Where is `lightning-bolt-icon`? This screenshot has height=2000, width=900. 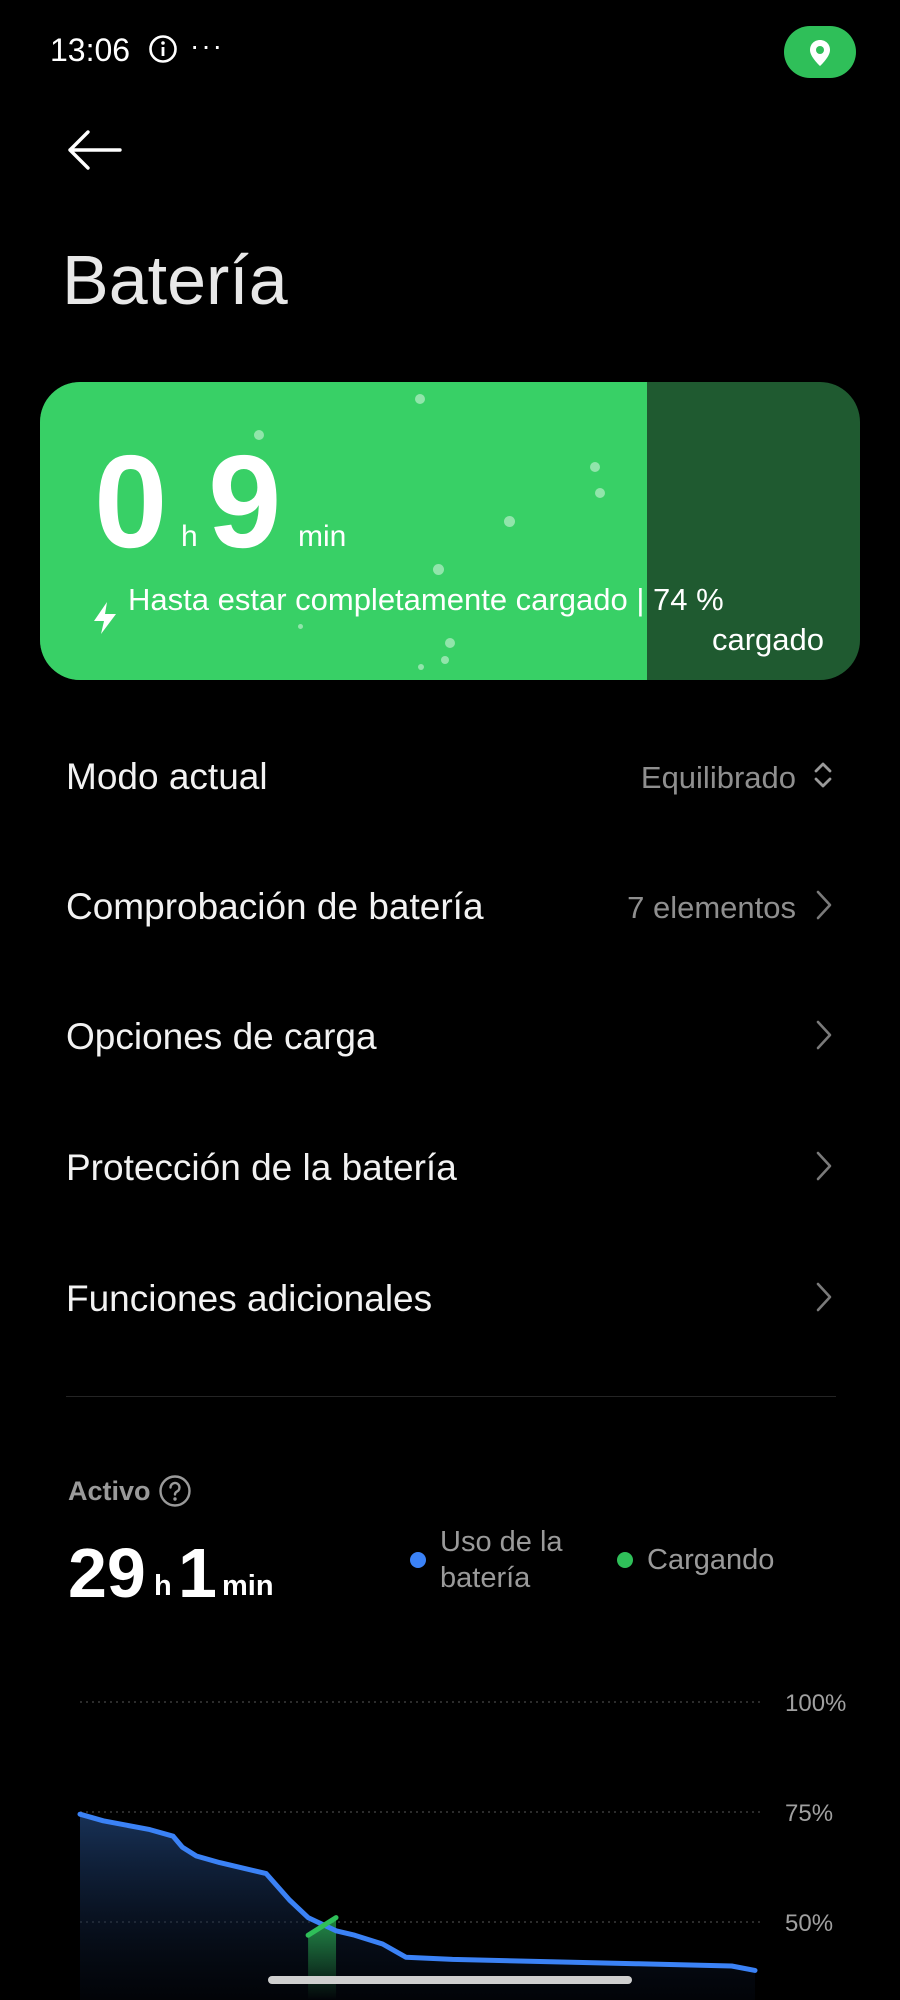 lightning-bolt-icon is located at coordinates (105, 618).